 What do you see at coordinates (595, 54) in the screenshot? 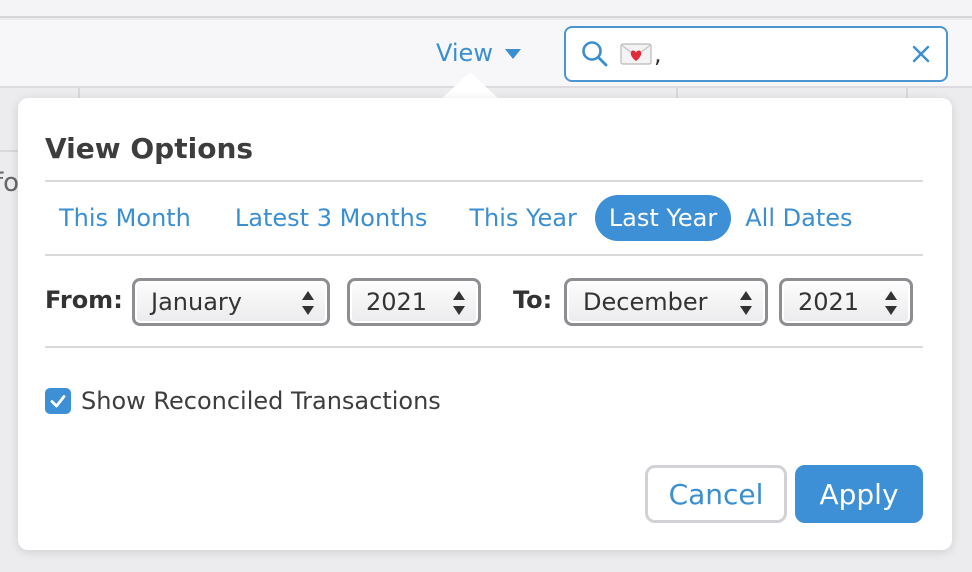
I see `search-icon` at bounding box center [595, 54].